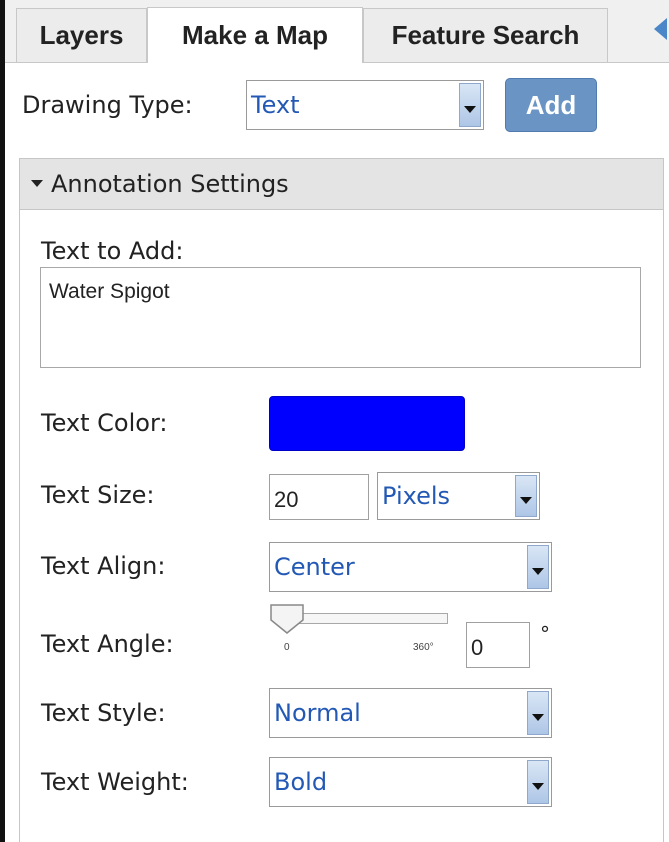 This screenshot has height=842, width=669. I want to click on caret-down-icon, so click(37, 183).